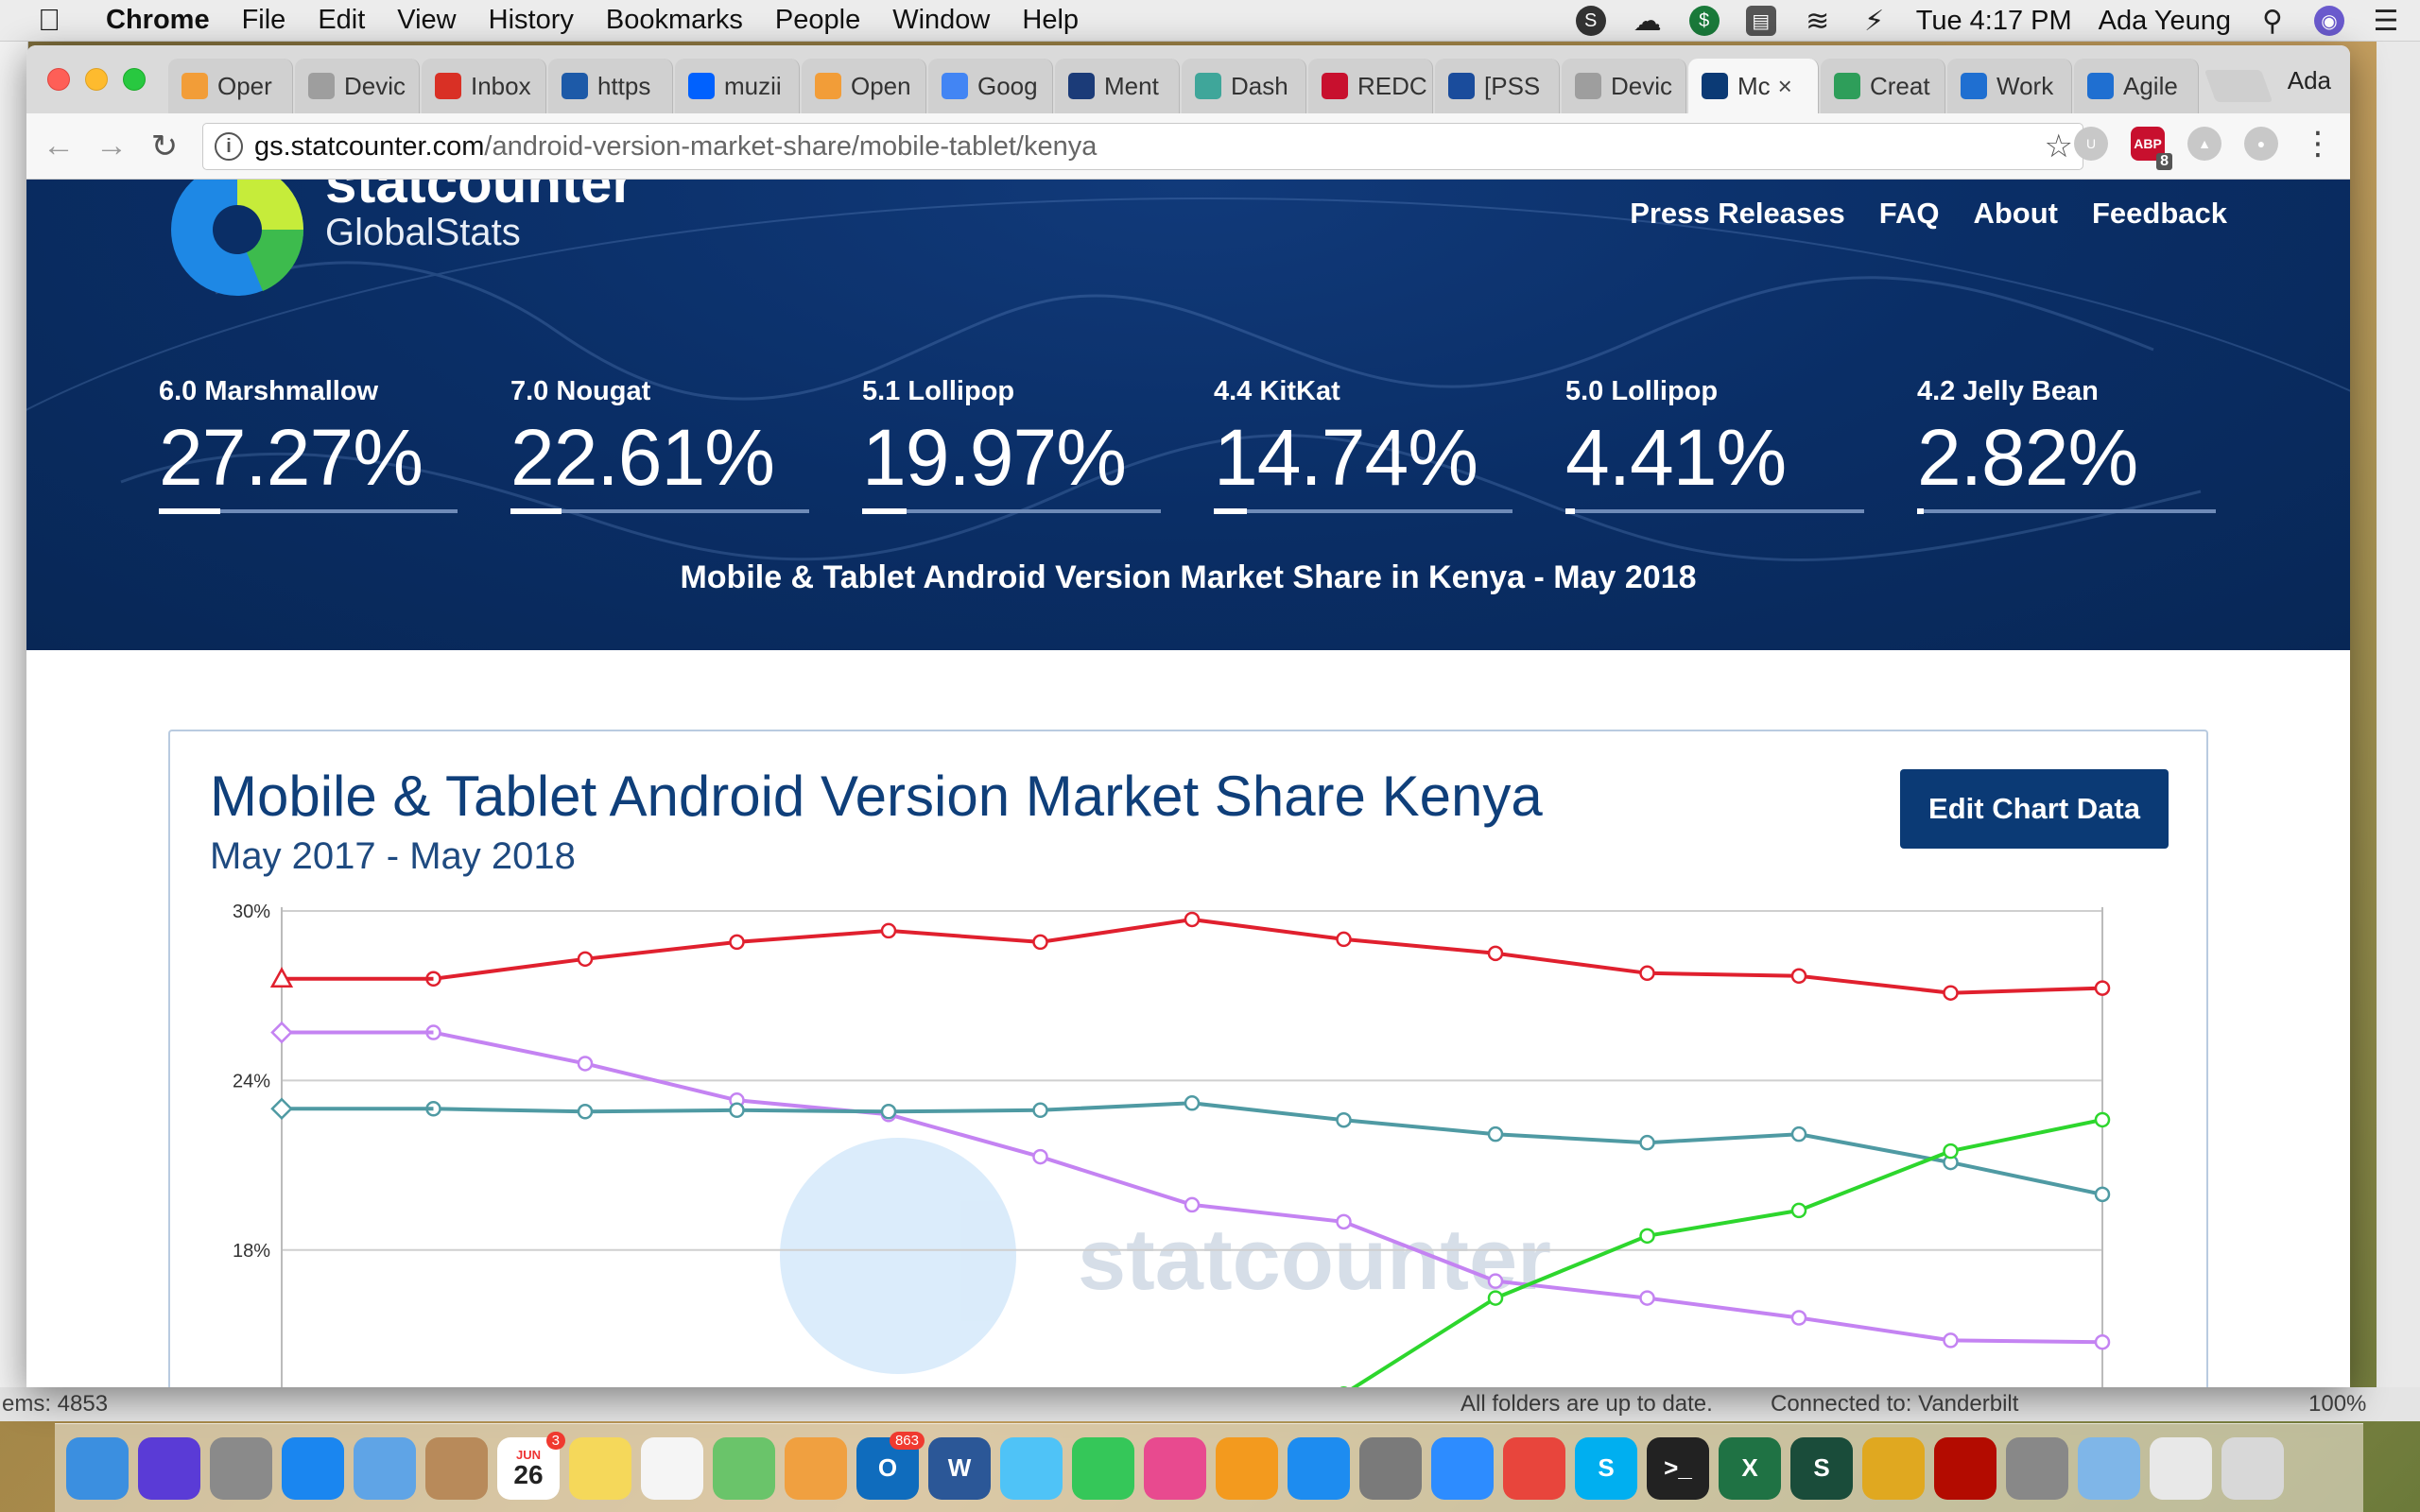 The width and height of the screenshot is (2420, 1512). I want to click on new-tab-button, so click(2238, 86).